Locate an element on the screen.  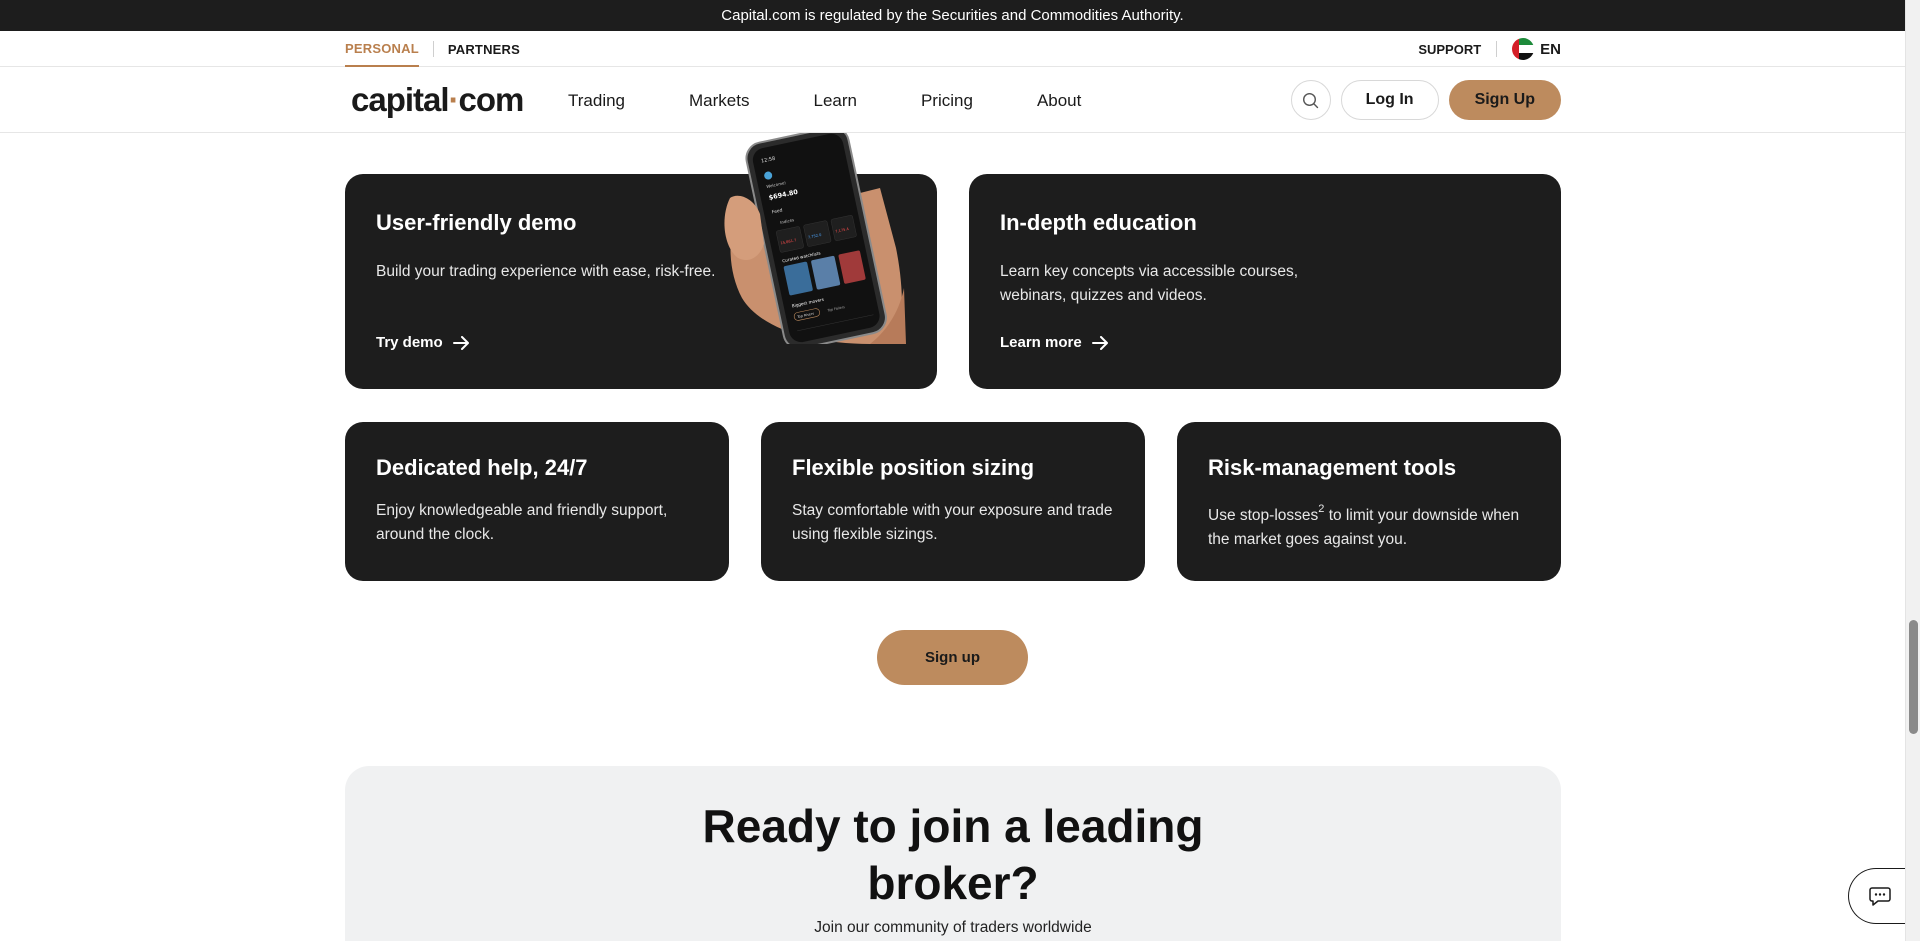
audience-nav: PERSONAL PARTNERS SUPPORT EN is located at coordinates (952, 49).